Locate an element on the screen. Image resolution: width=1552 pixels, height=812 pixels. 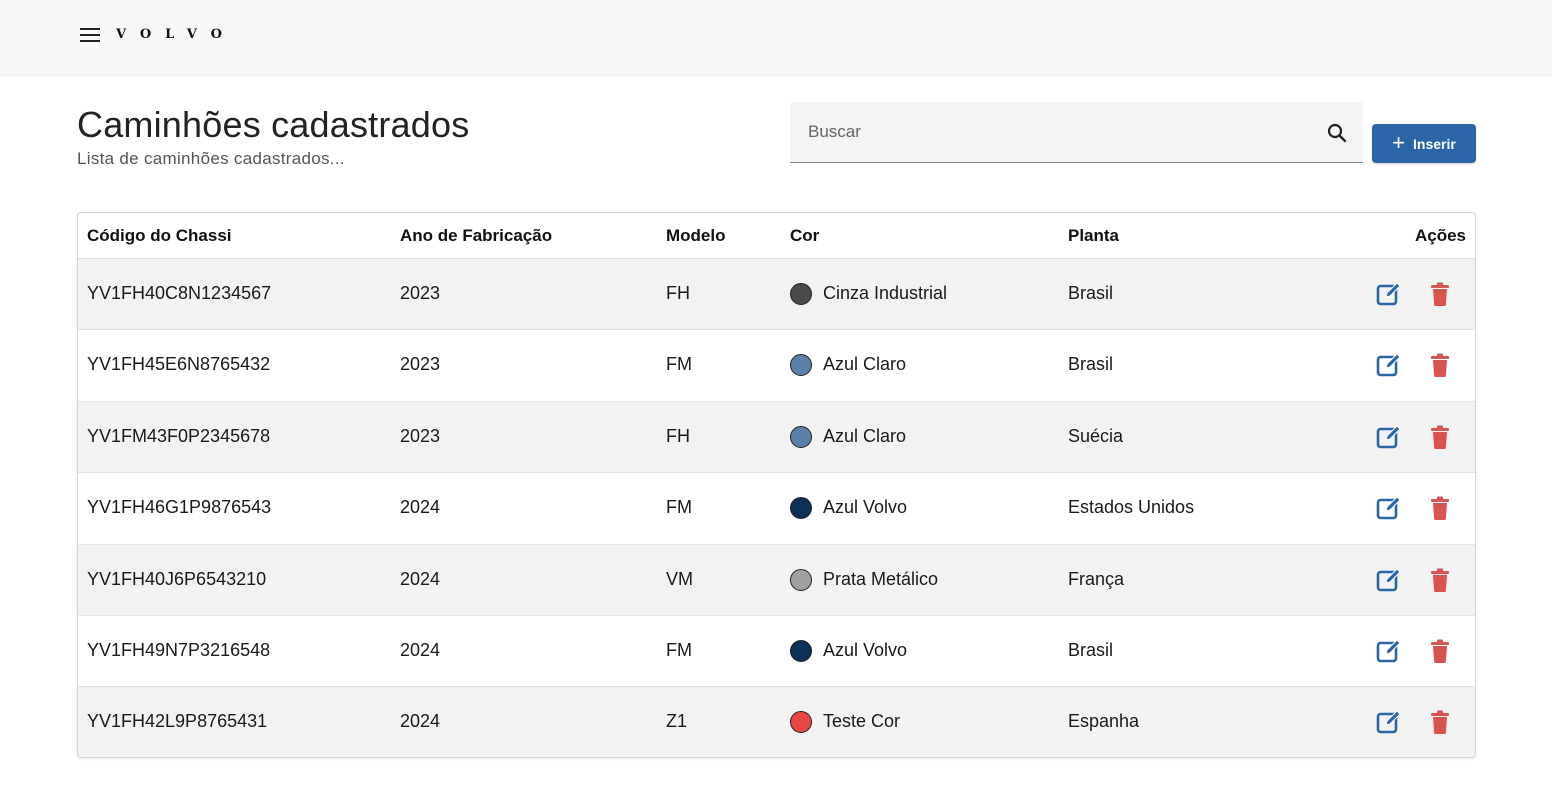
table-row: YV1FM43F0P2345678 2023 FH Azul Claro Suécia is located at coordinates (776, 437).